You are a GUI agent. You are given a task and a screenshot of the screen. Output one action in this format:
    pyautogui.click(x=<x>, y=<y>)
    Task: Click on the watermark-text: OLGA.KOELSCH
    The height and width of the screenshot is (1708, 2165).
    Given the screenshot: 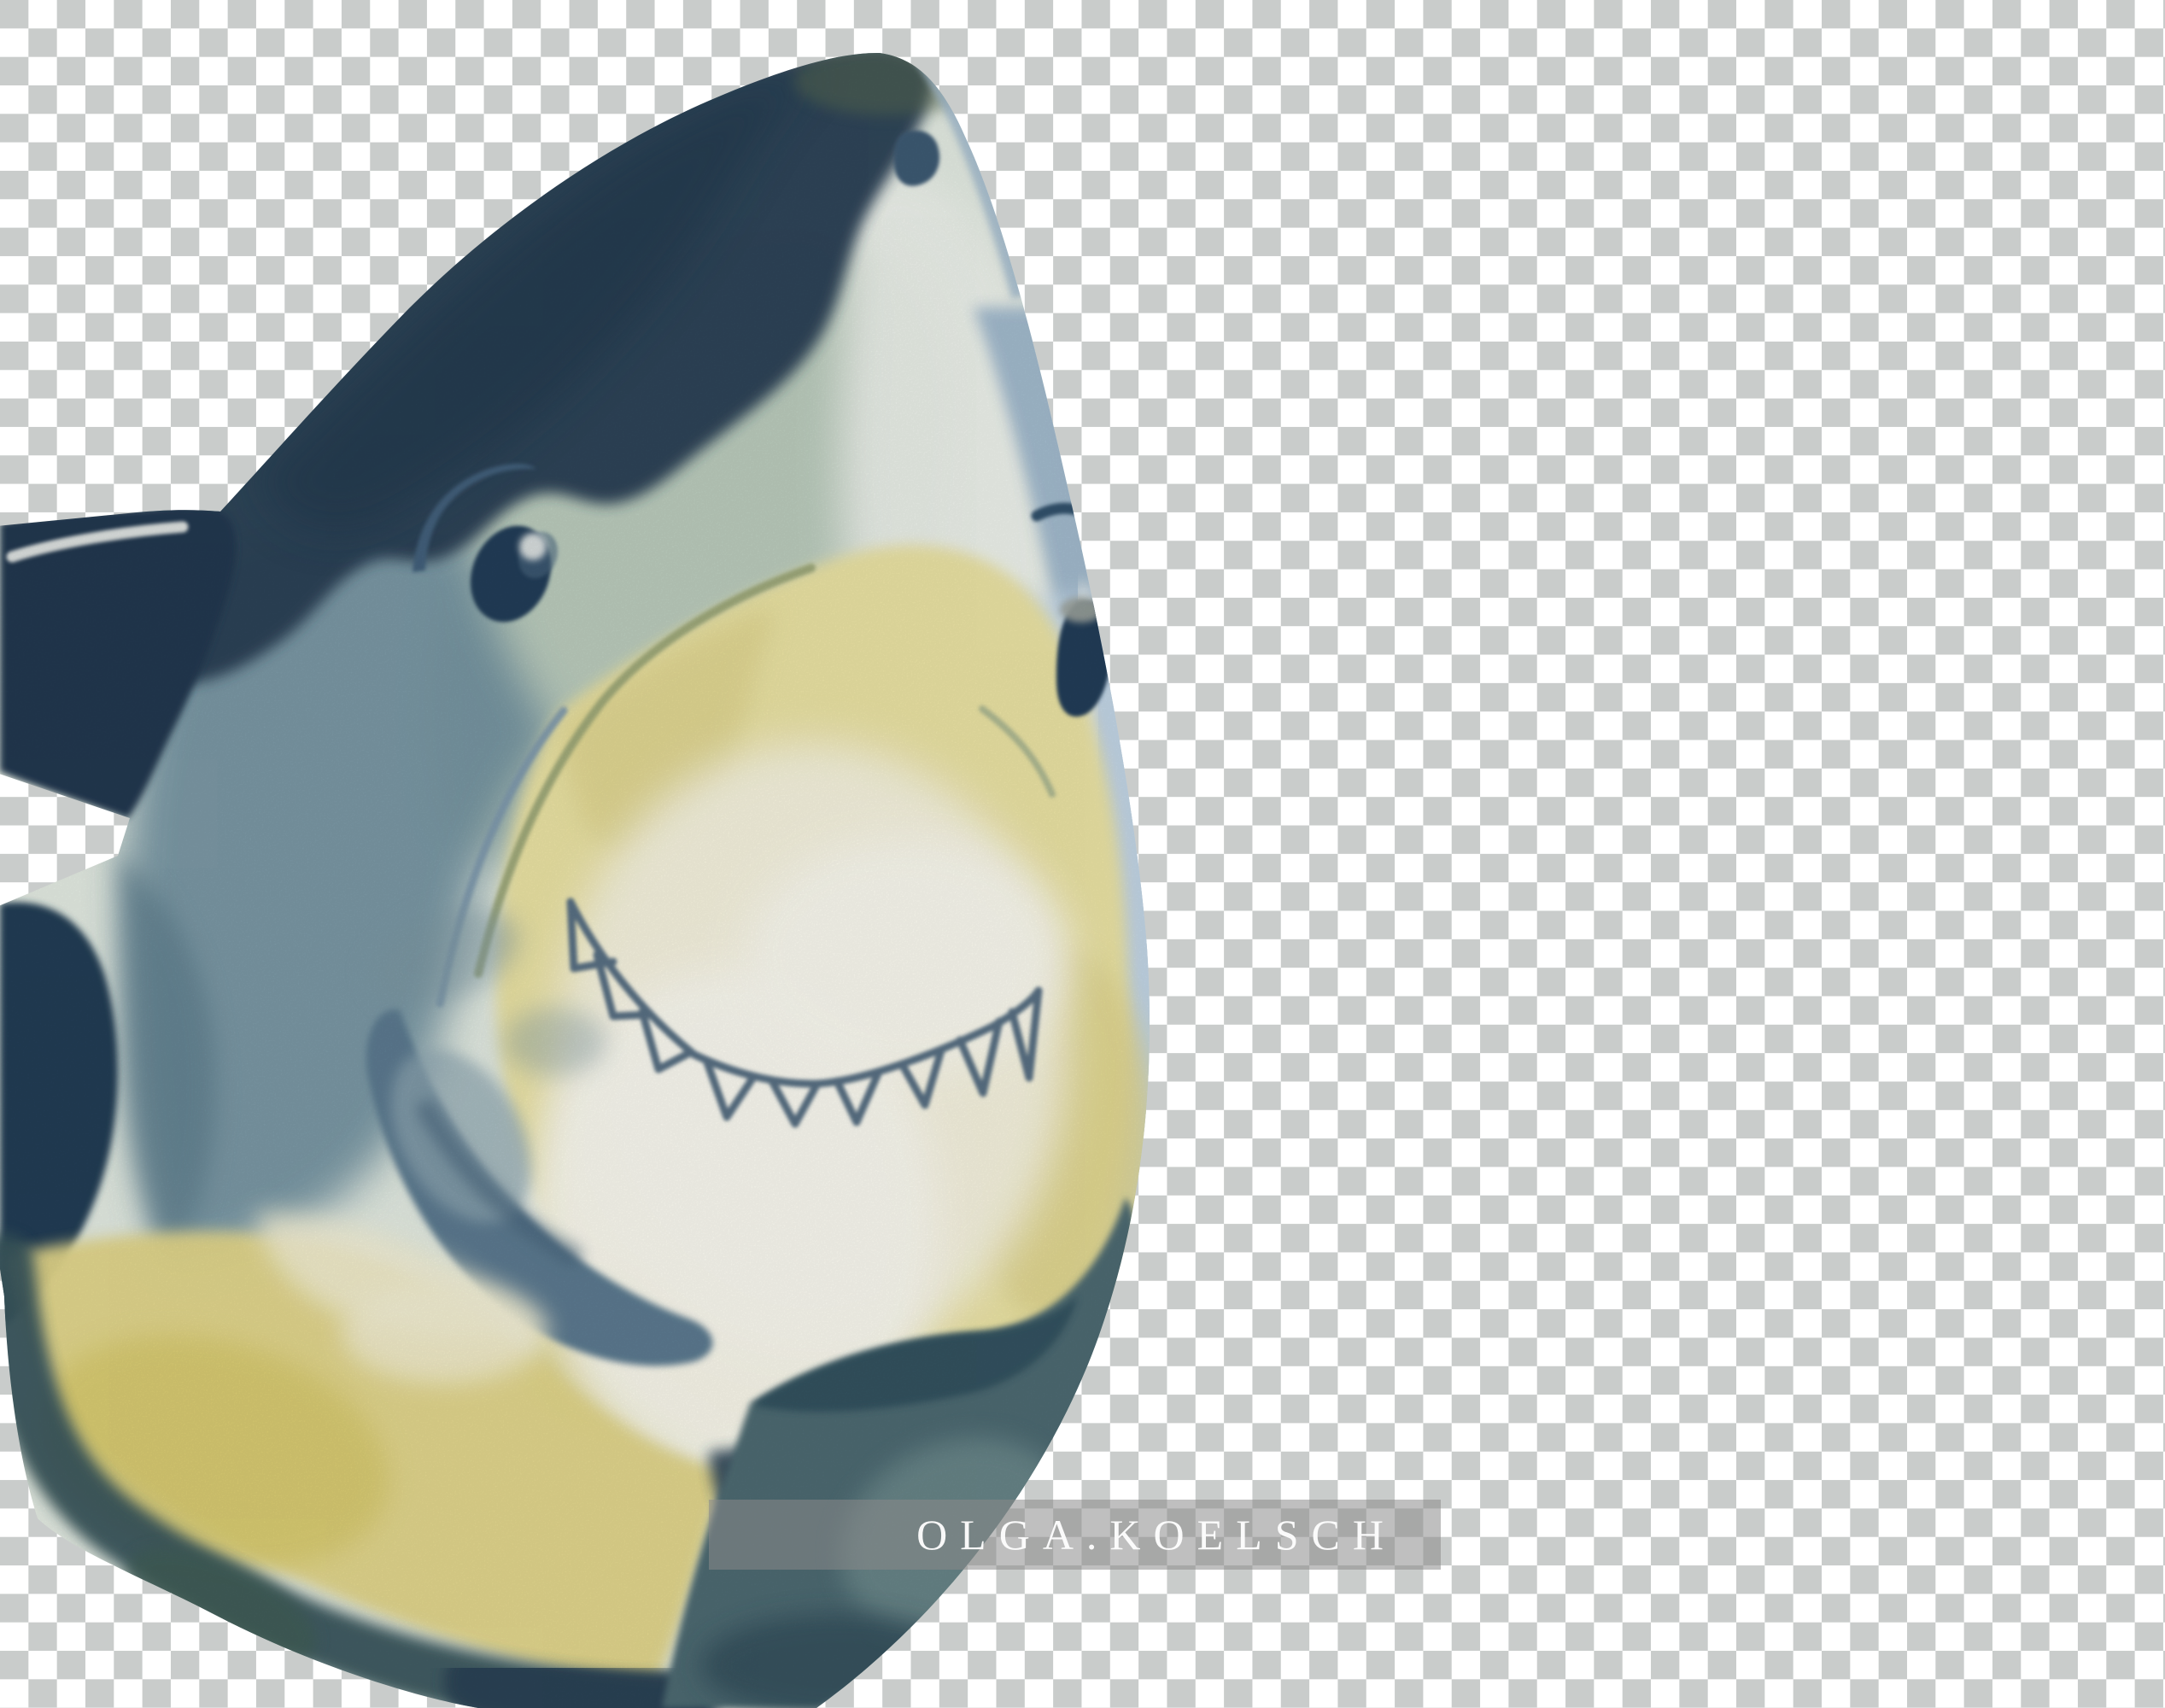 What is the action you would take?
    pyautogui.click(x=1156, y=1535)
    